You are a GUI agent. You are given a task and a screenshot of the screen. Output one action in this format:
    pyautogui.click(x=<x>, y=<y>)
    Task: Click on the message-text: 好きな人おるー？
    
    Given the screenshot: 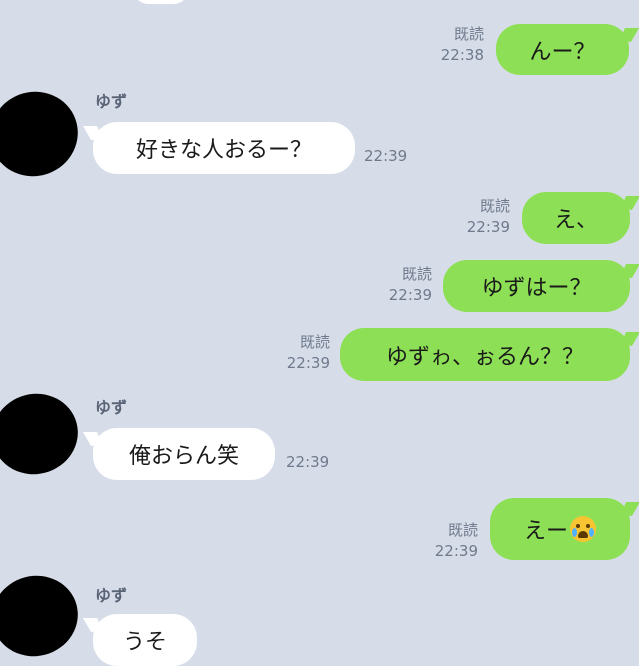 What is the action you would take?
    pyautogui.click(x=223, y=150)
    